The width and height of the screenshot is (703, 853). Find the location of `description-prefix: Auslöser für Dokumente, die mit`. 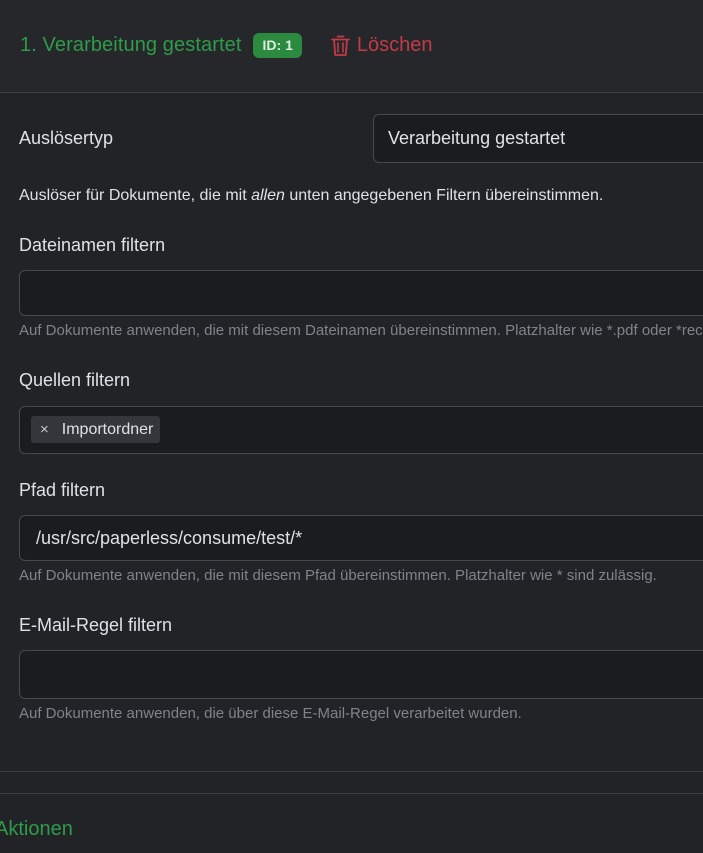

description-prefix: Auslöser für Dokumente, die mit is located at coordinates (135, 195).